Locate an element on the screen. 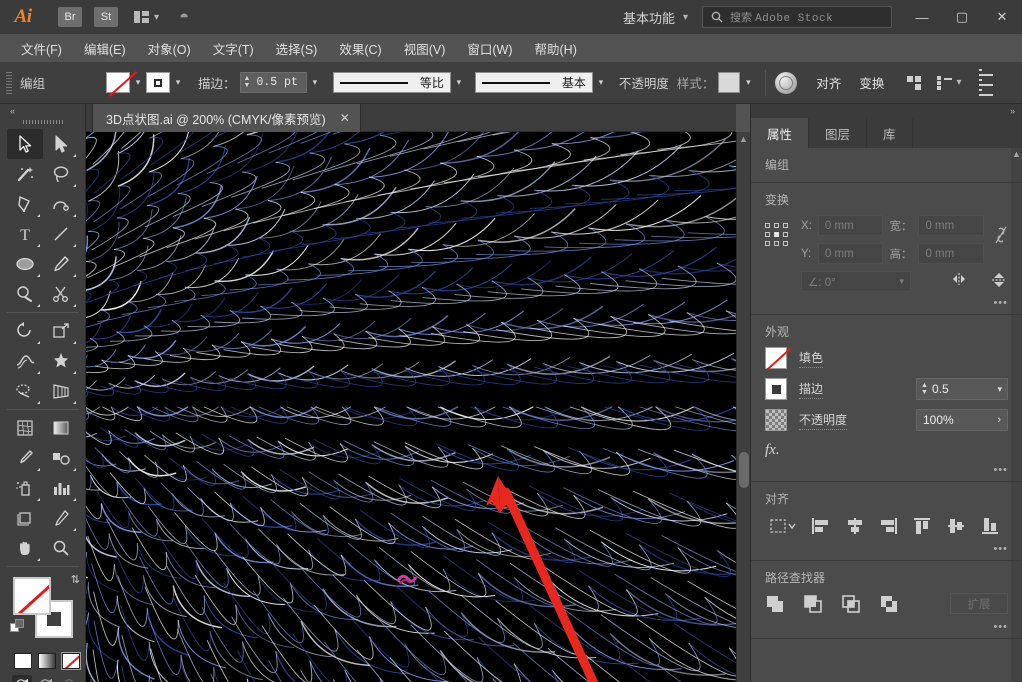  flip-horizontal-icon is located at coordinates (961, 281).